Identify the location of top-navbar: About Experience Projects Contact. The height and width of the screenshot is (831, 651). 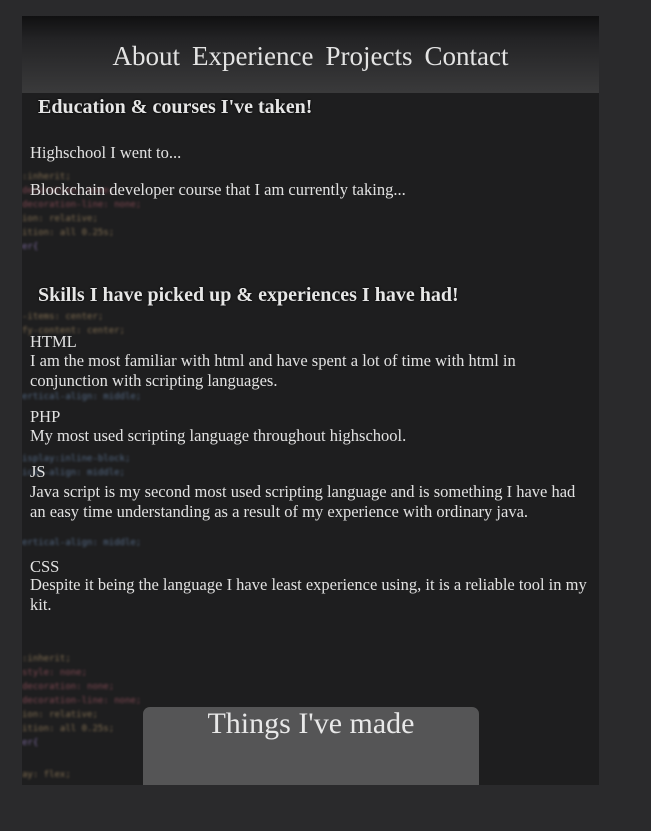
(310, 54).